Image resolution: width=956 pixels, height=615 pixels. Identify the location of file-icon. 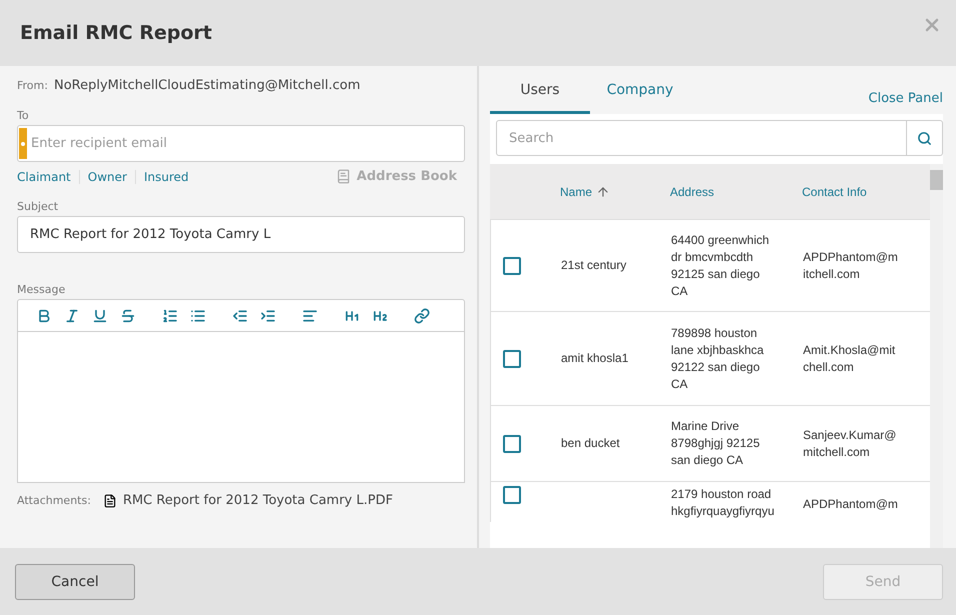
(109, 501).